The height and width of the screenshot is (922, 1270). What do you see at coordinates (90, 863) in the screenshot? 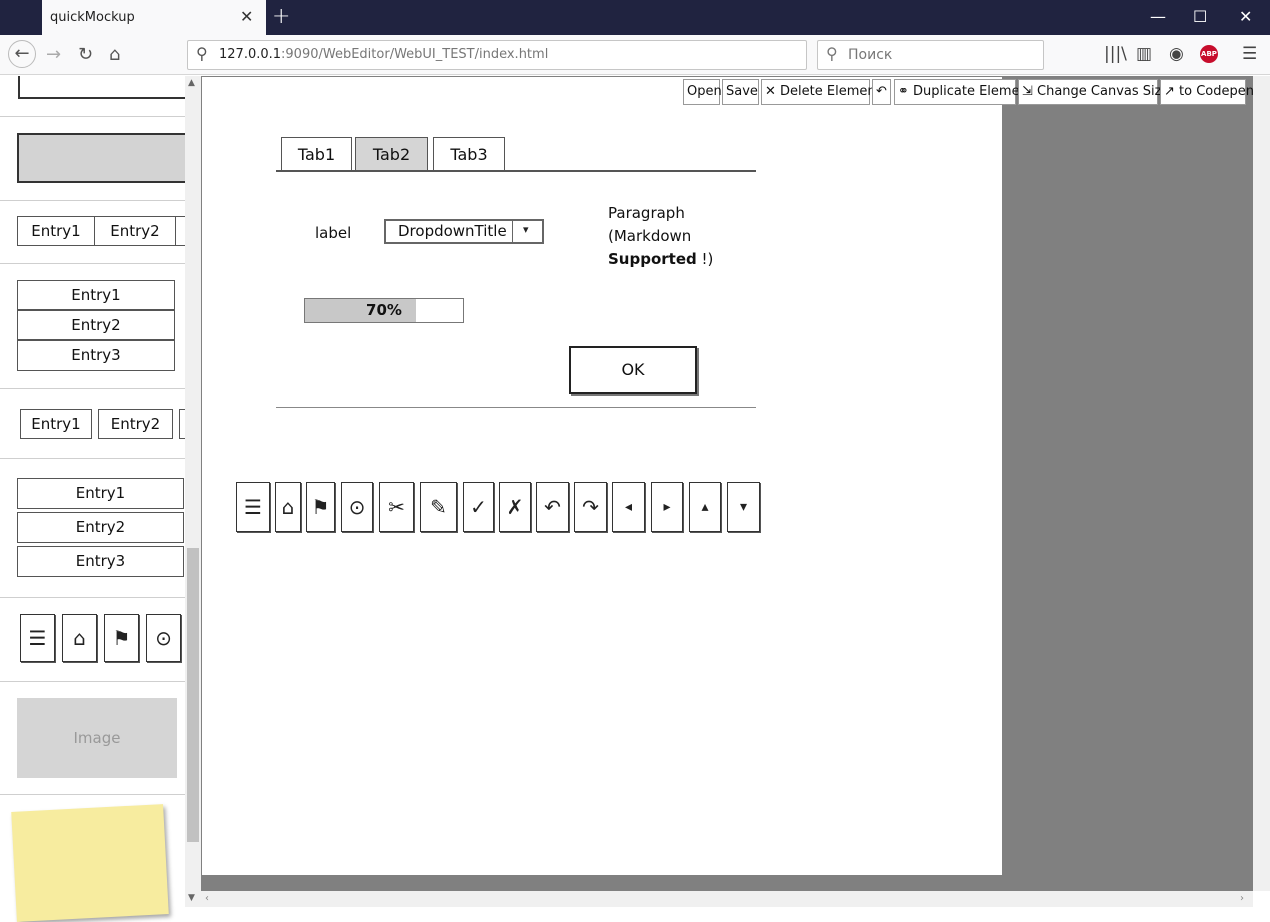
I see `palette-sticky-note` at bounding box center [90, 863].